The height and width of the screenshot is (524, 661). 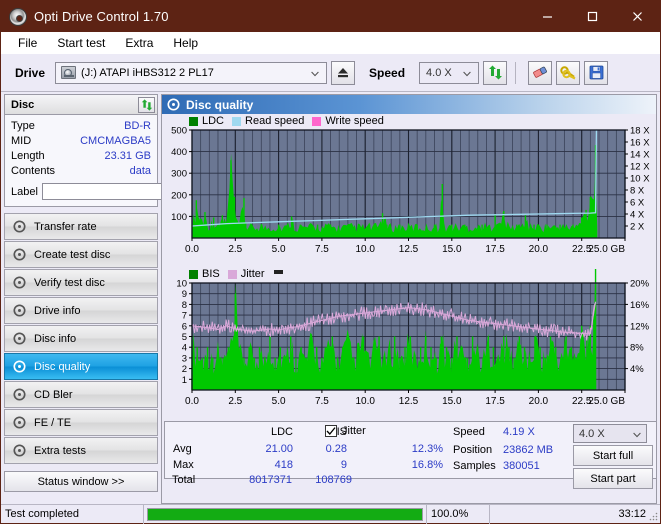 I want to click on disc-row-key: Length, so click(x=28, y=156).